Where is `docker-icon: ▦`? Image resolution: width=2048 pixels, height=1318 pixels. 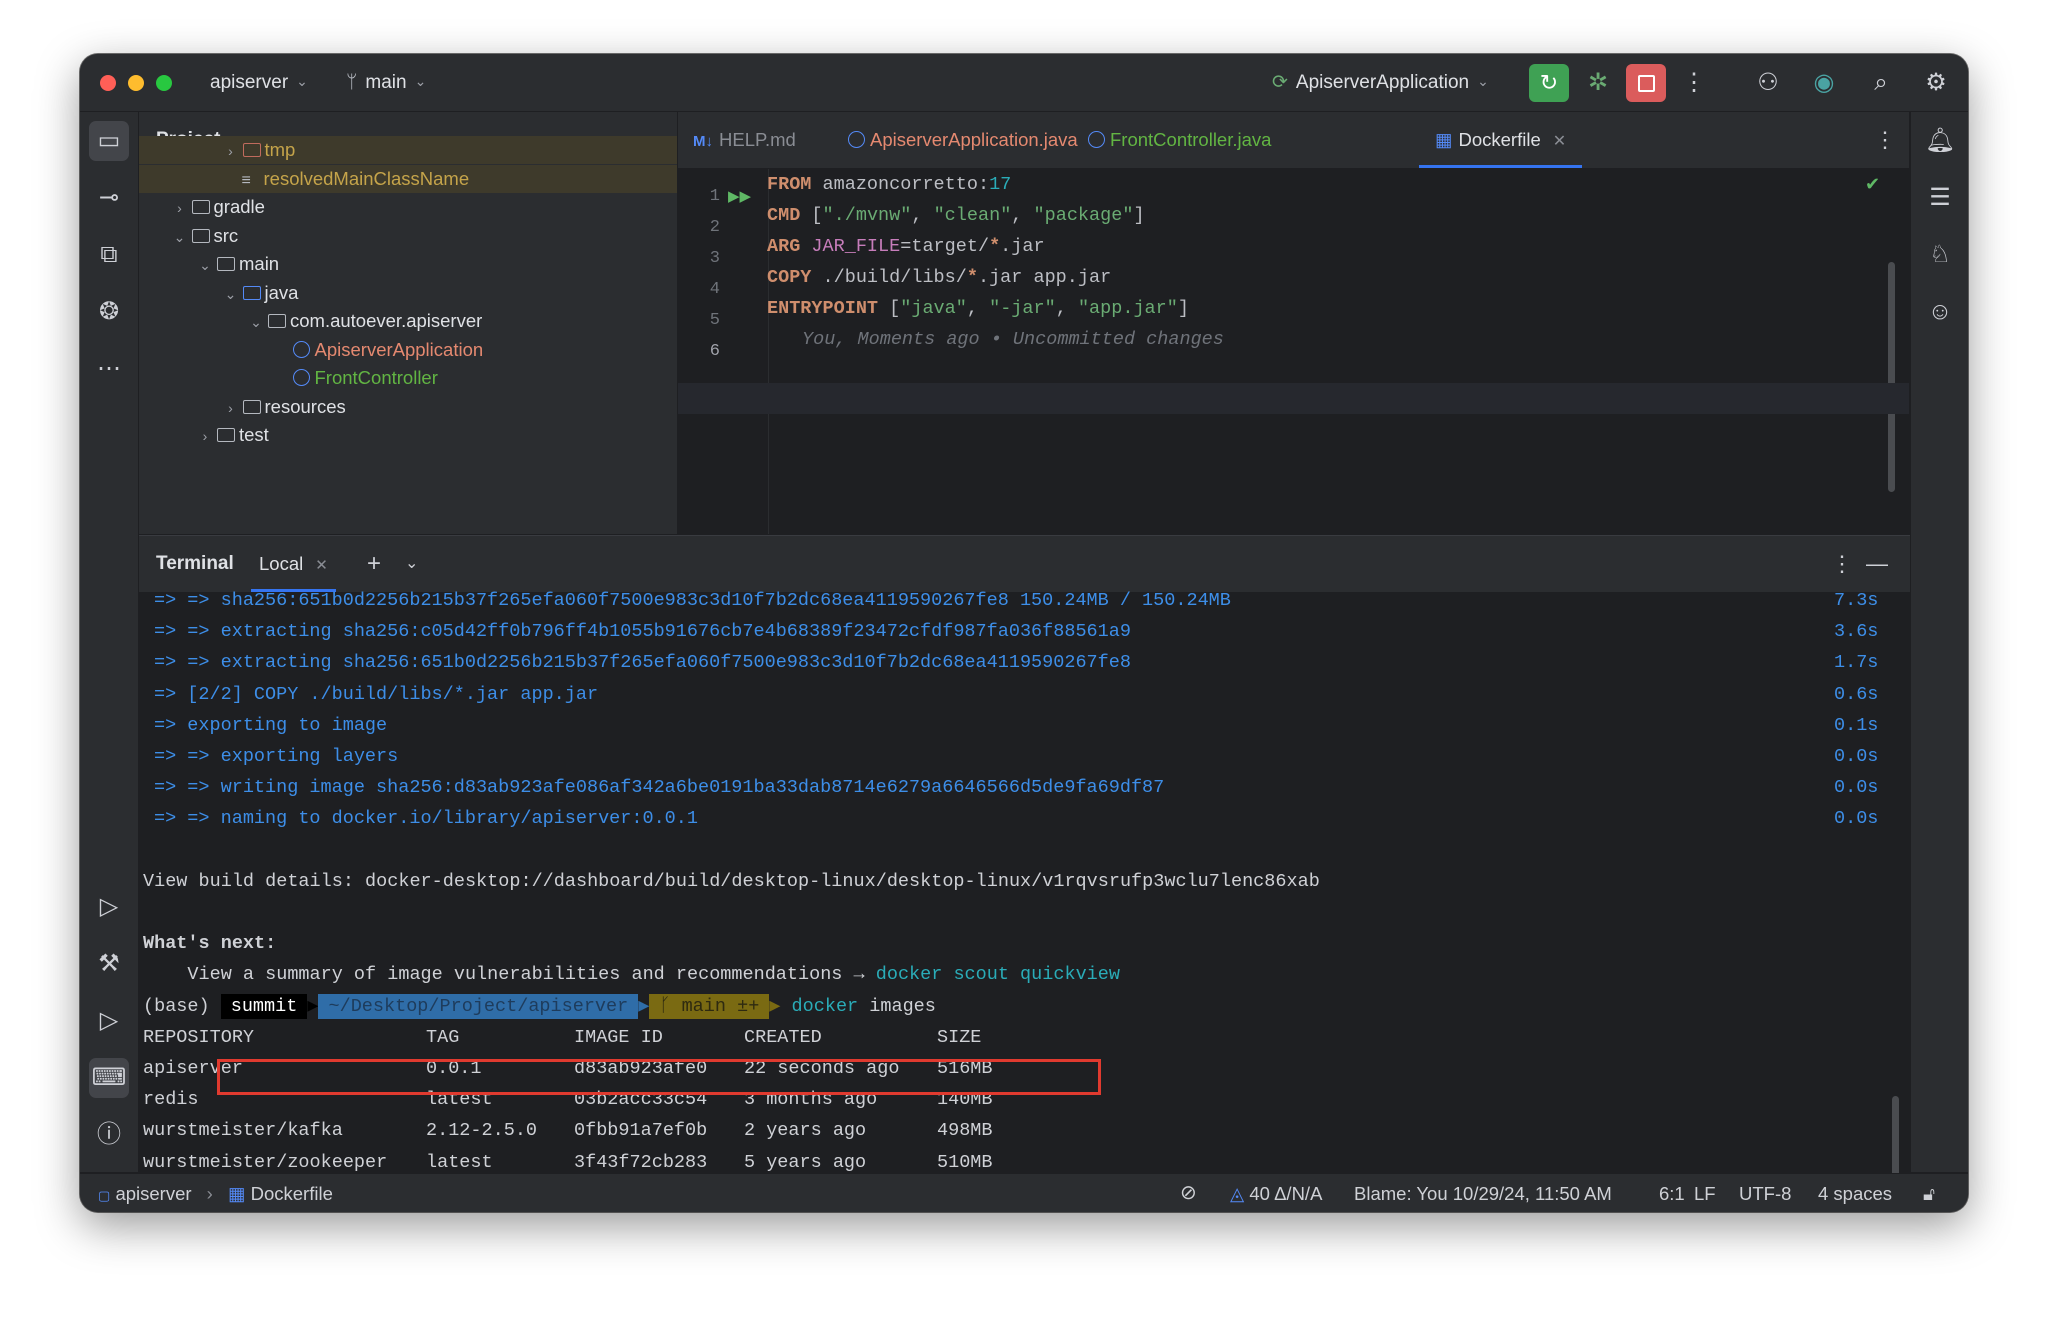 docker-icon: ▦ is located at coordinates (1444, 139).